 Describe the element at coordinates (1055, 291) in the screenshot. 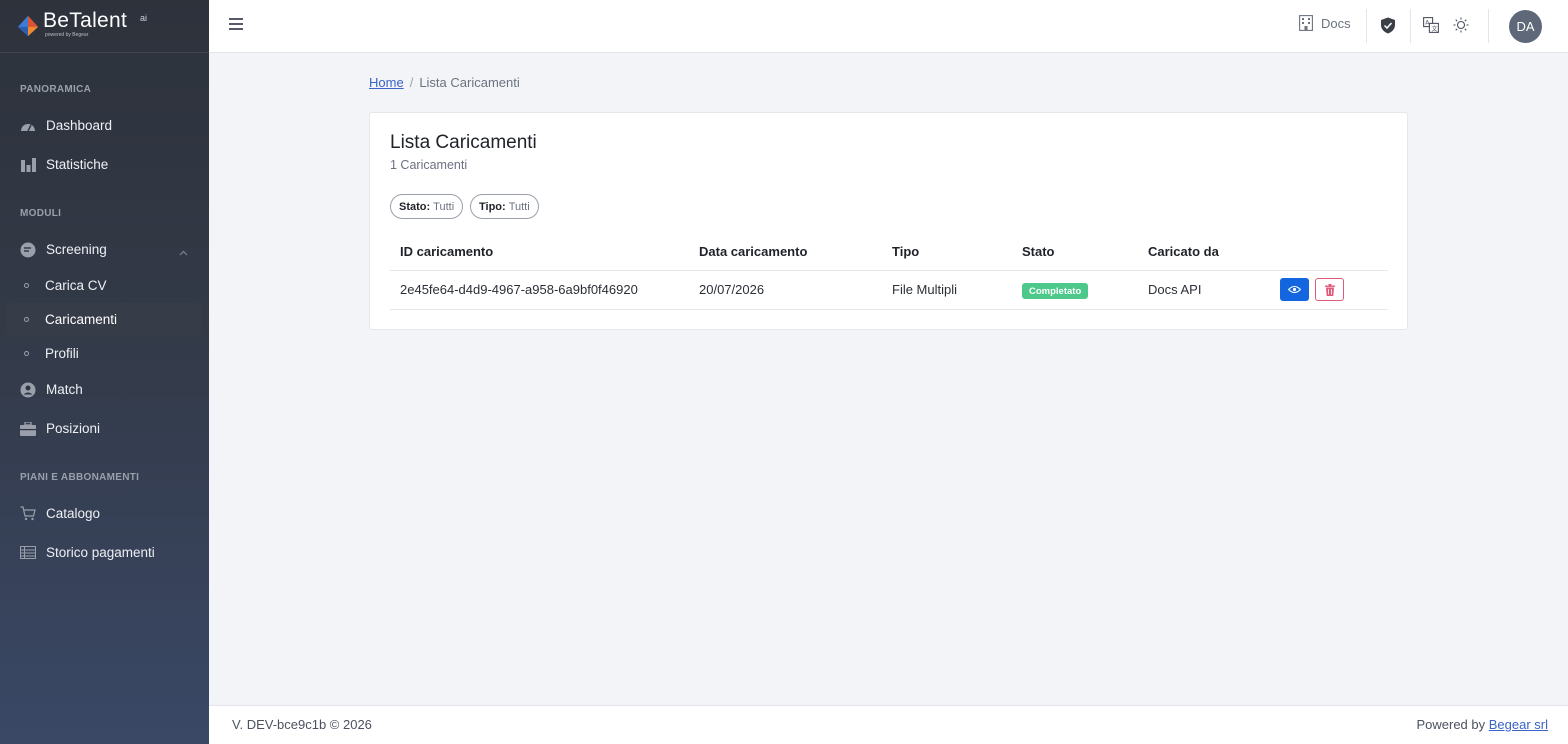

I see `status-badge: Completato` at that location.